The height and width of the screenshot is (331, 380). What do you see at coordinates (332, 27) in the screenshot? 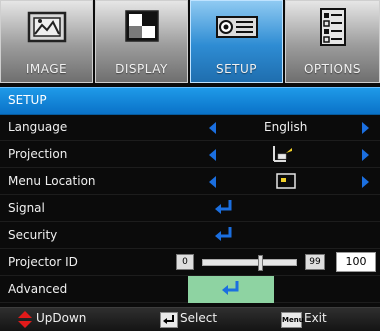
I see `options-icon` at bounding box center [332, 27].